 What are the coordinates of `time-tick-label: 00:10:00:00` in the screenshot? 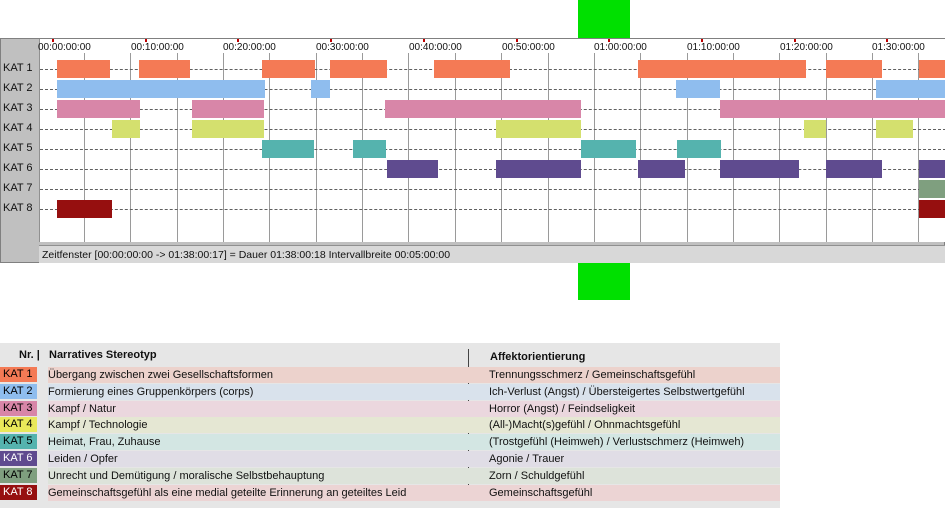 It's located at (157, 47).